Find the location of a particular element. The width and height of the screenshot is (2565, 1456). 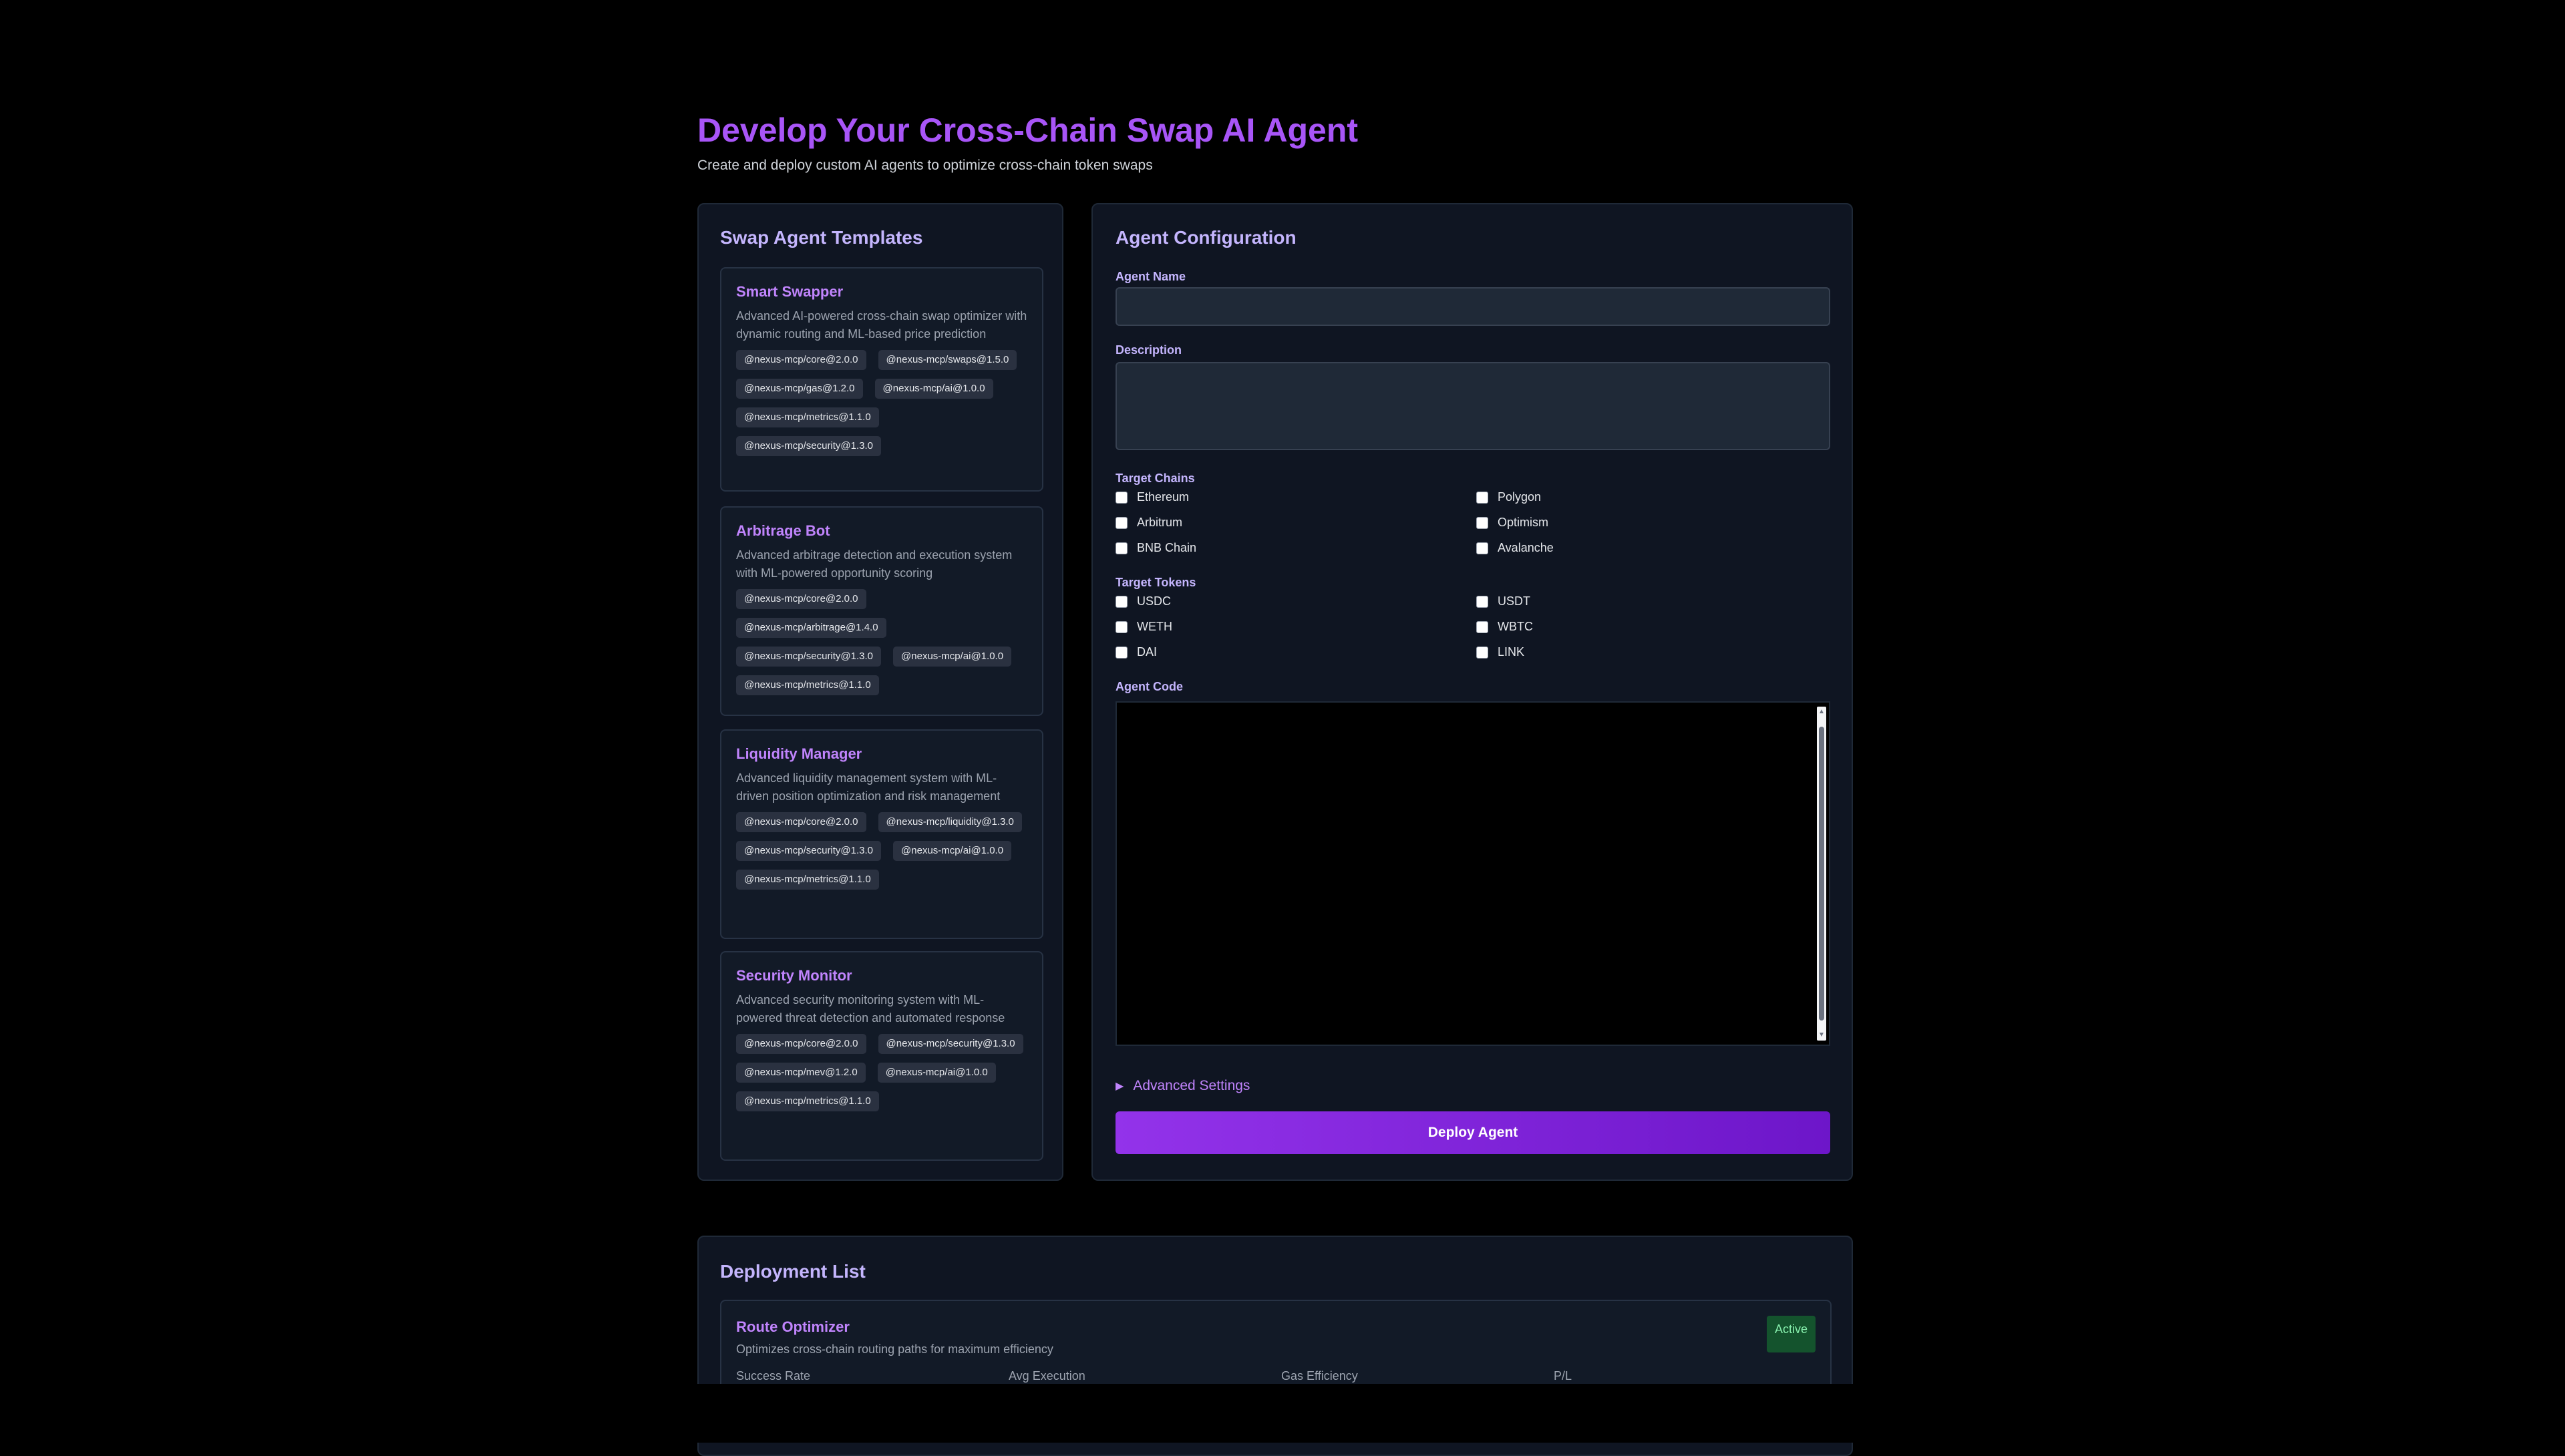

token-checkbox-usdt: USDT is located at coordinates (1503, 601).